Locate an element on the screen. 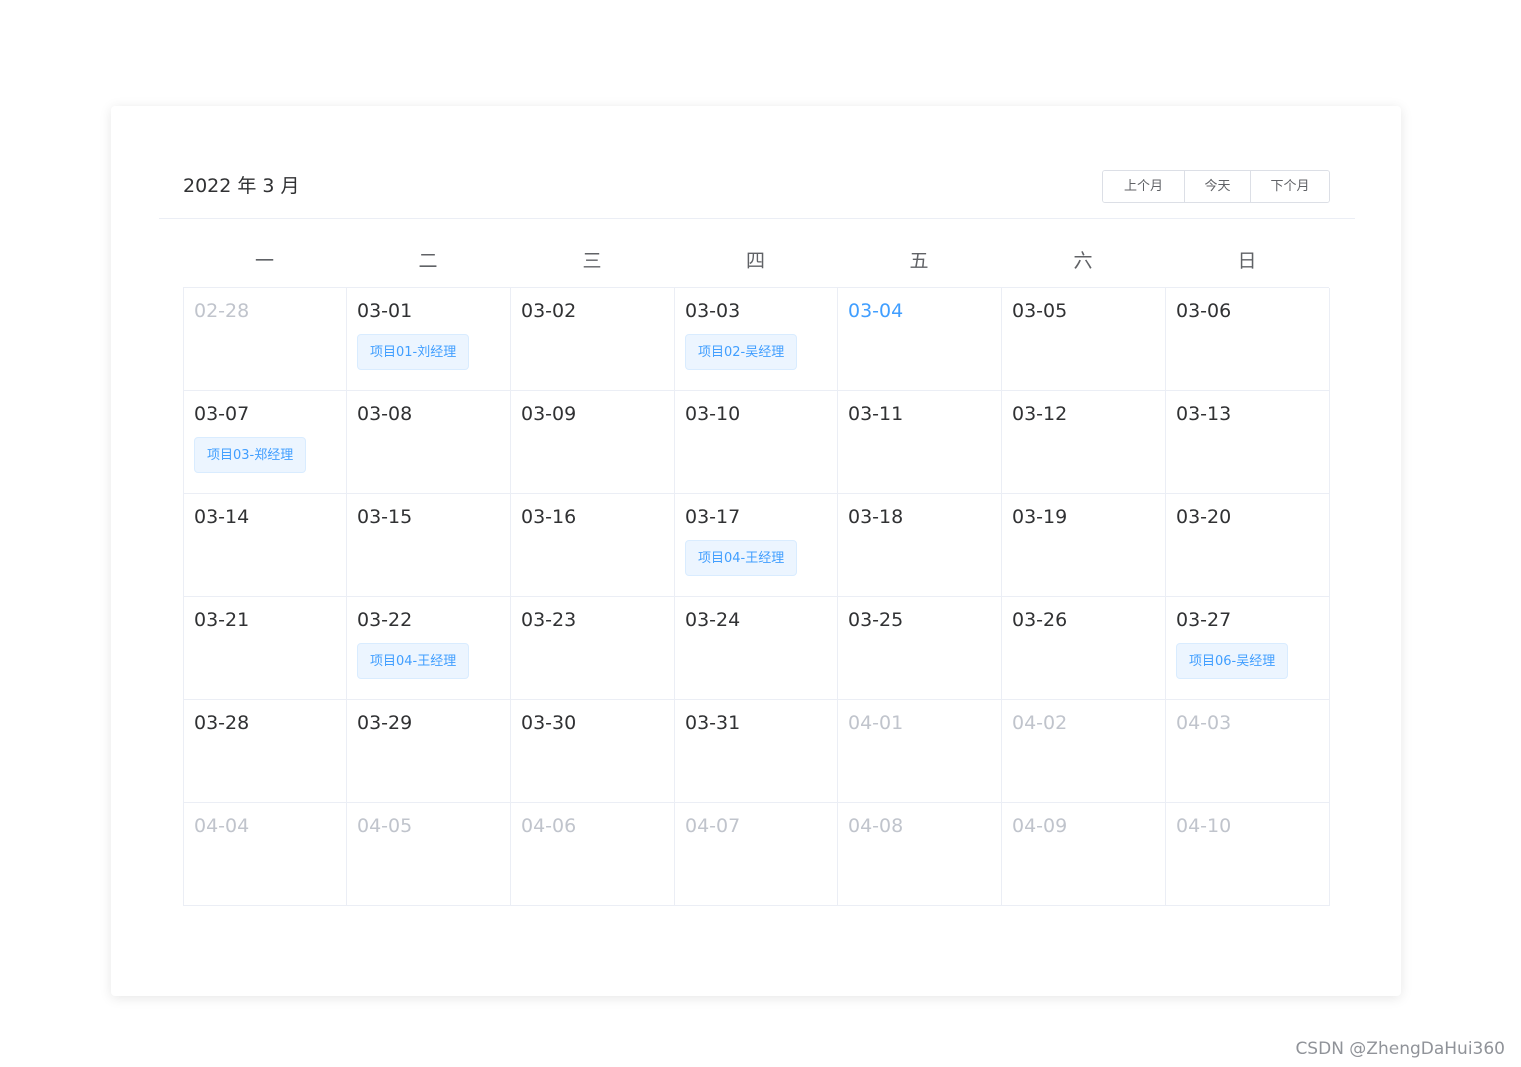 This screenshot has width=1521, height=1067. day-date-label: 03-10 is located at coordinates (713, 414).